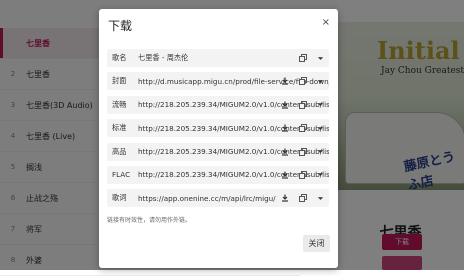 The height and width of the screenshot is (276, 464). I want to click on close-button: 关闭, so click(316, 243).